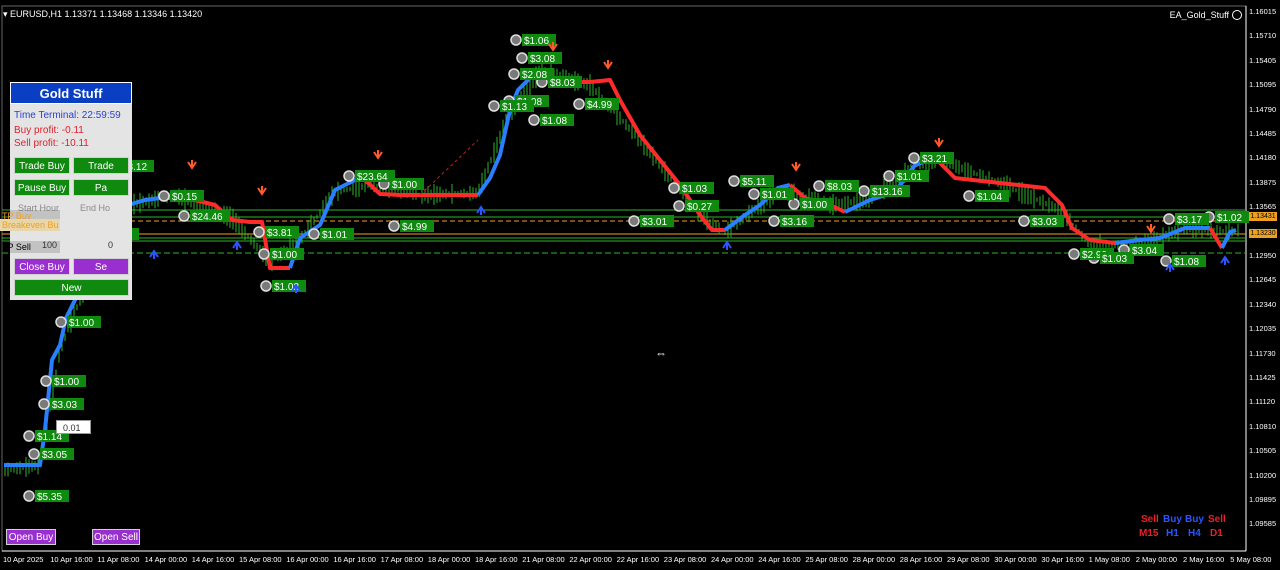 The height and width of the screenshot is (570, 1280). What do you see at coordinates (73, 427) in the screenshot?
I see `lot-size-input: 0.01` at bounding box center [73, 427].